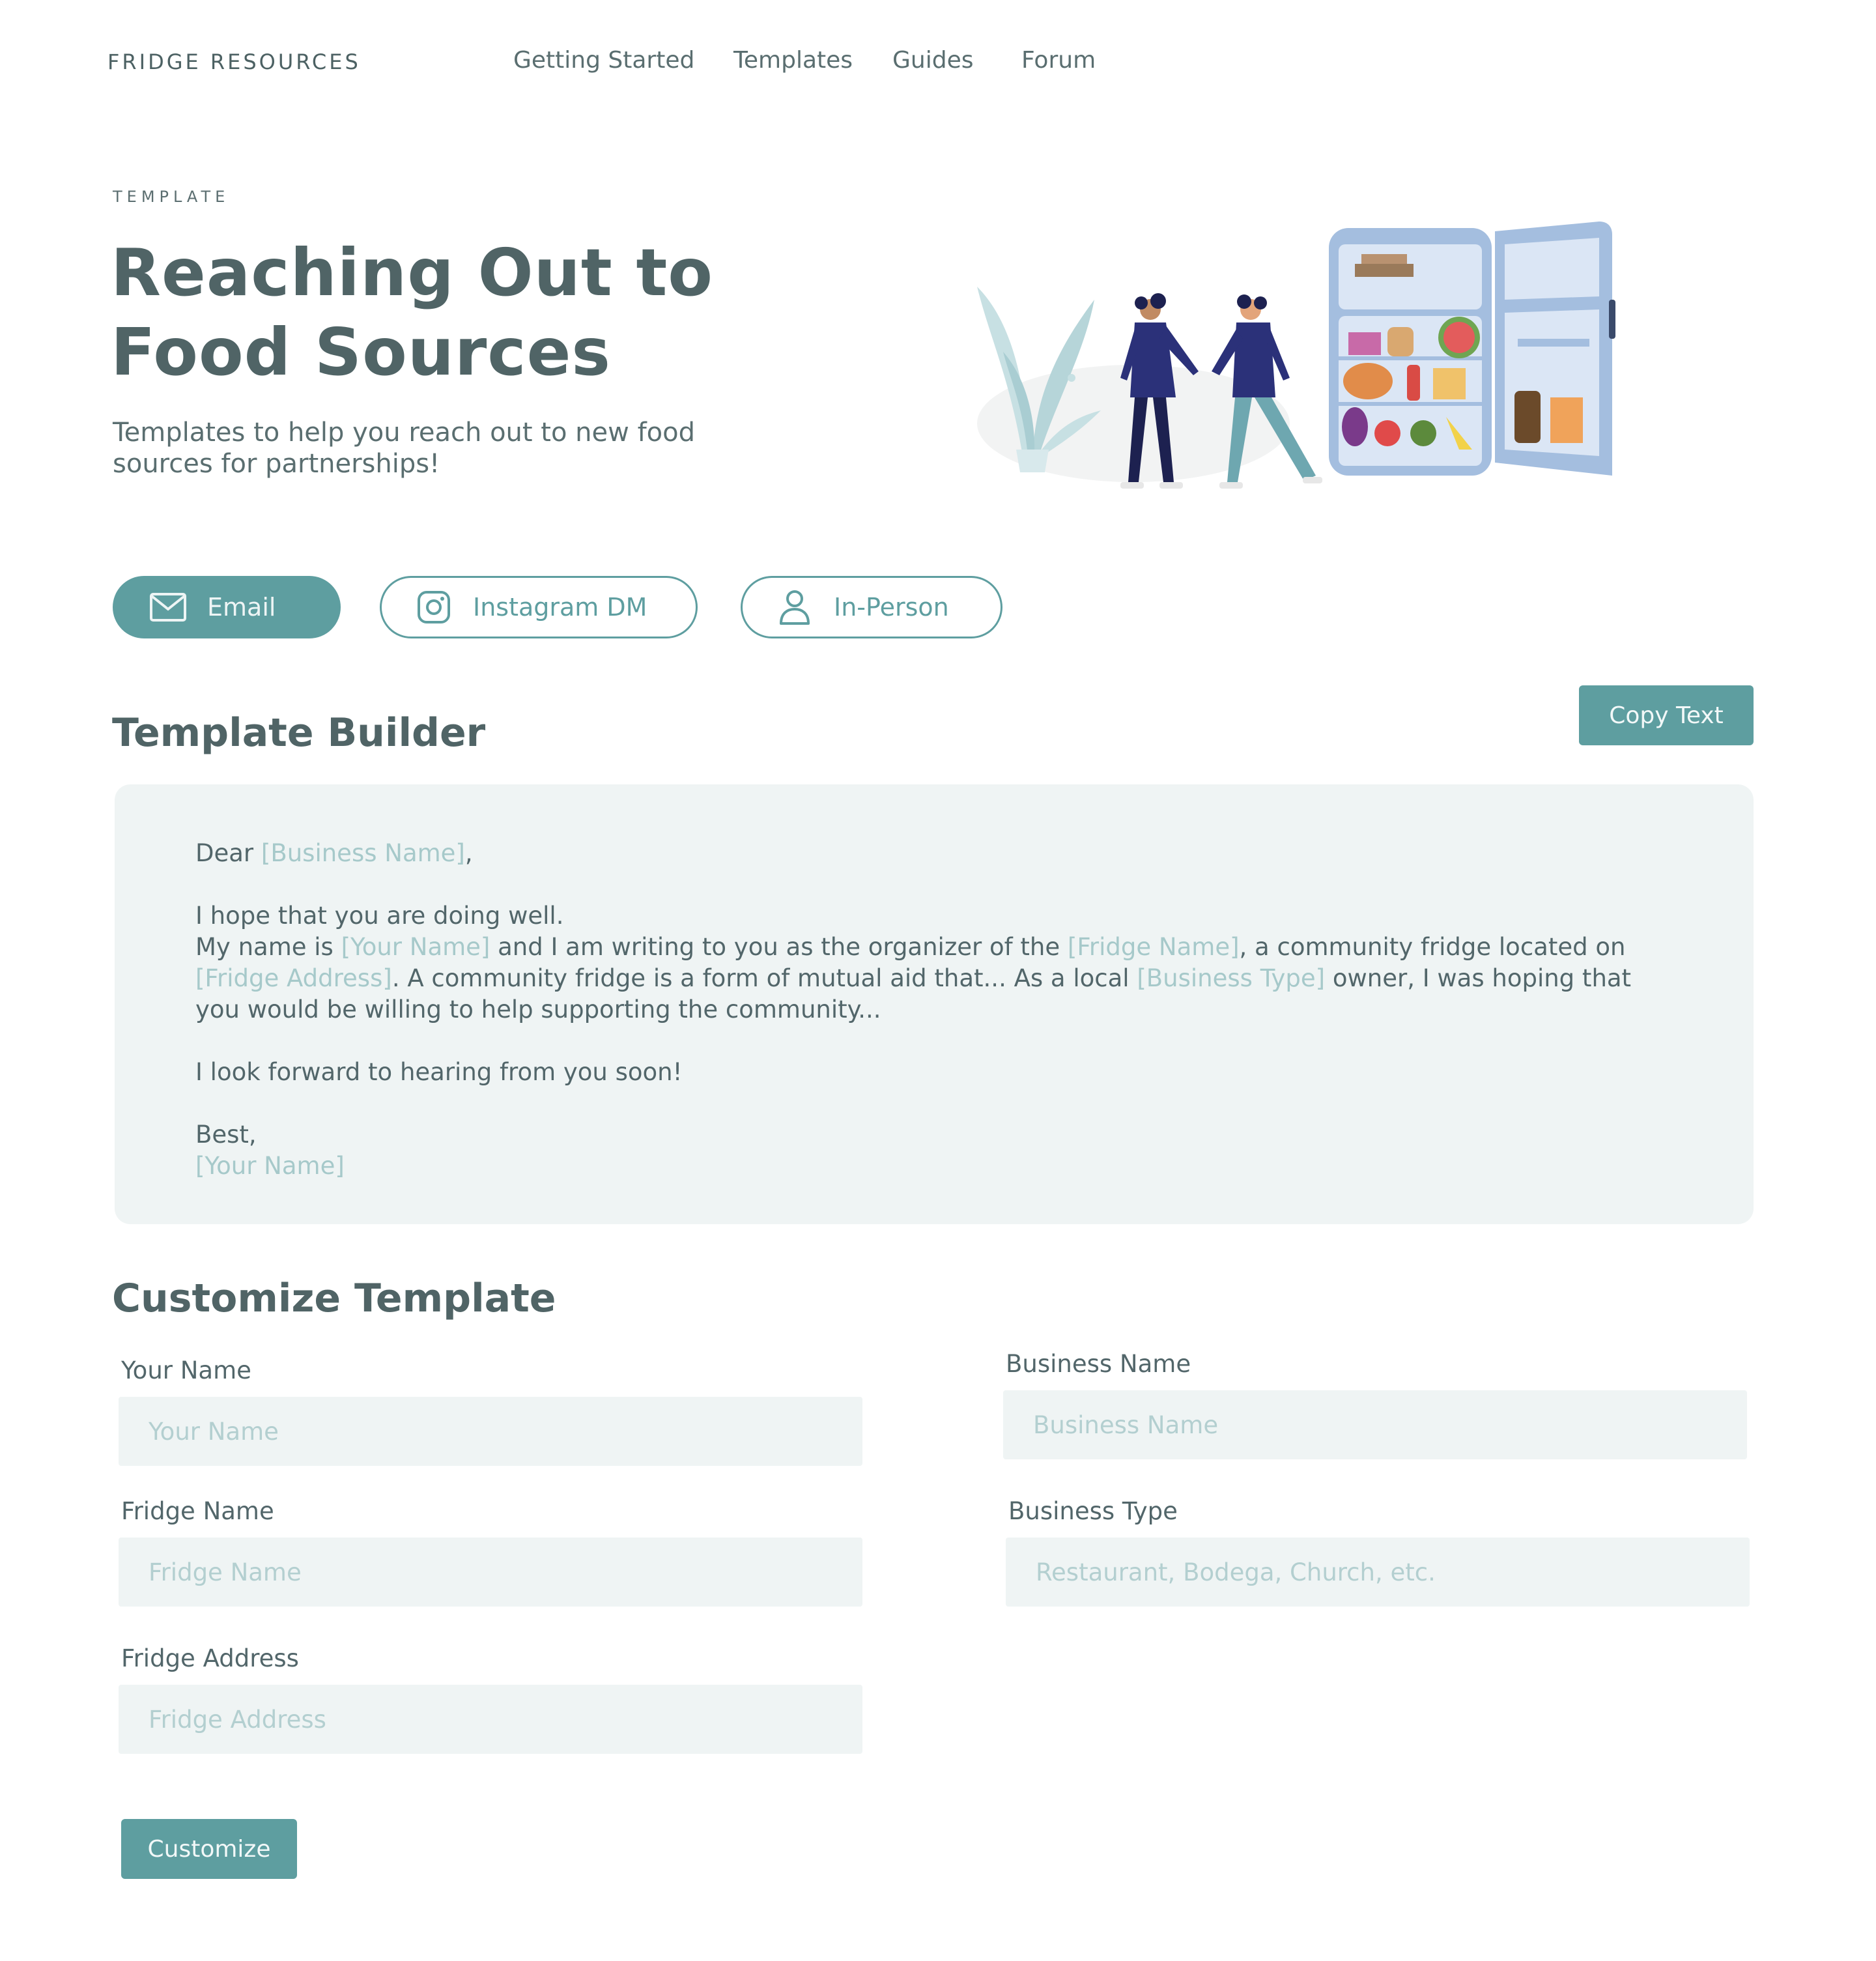 The image size is (1876, 1961). I want to click on placeholder-your-name: [Your Name], so click(416, 947).